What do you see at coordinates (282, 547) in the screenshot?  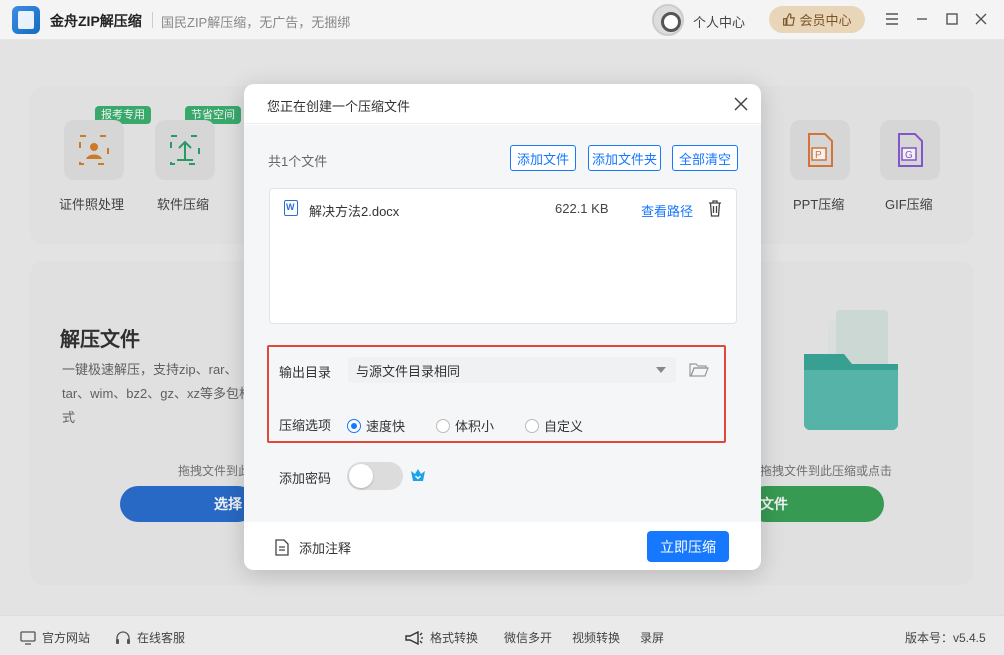 I see `document-note-icon` at bounding box center [282, 547].